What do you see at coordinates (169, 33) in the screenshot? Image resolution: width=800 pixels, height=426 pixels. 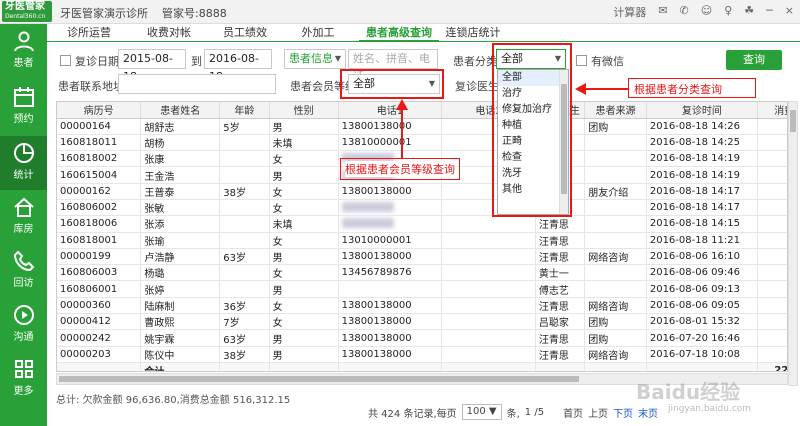 I see `tab-billing-reconciliation: 收费对帐` at bounding box center [169, 33].